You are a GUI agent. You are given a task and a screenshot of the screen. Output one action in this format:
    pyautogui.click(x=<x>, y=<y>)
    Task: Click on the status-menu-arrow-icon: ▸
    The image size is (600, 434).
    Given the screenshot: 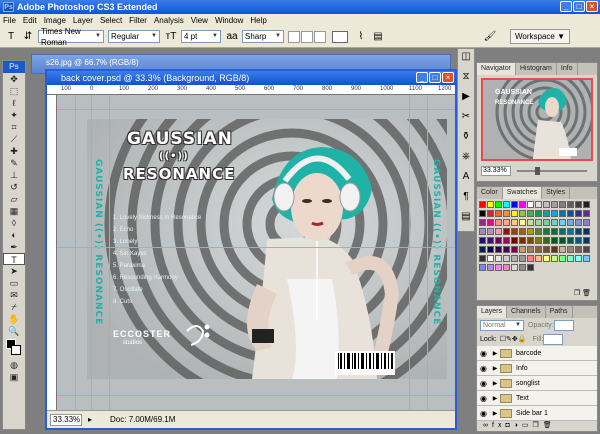 What is the action you would take?
    pyautogui.click(x=90, y=419)
    